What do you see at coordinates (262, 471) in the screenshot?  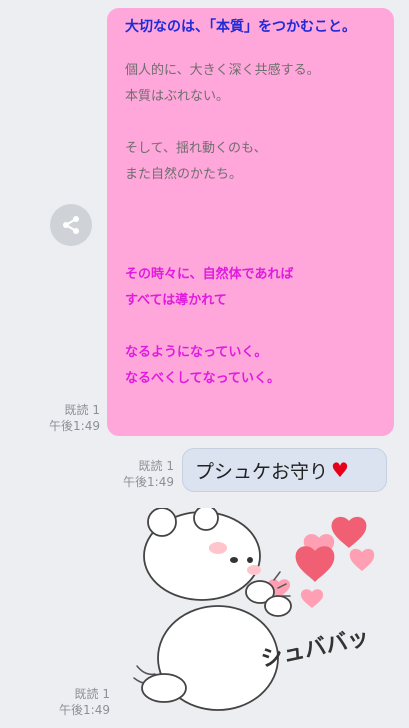 I see `message-text: プシュケお守り` at bounding box center [262, 471].